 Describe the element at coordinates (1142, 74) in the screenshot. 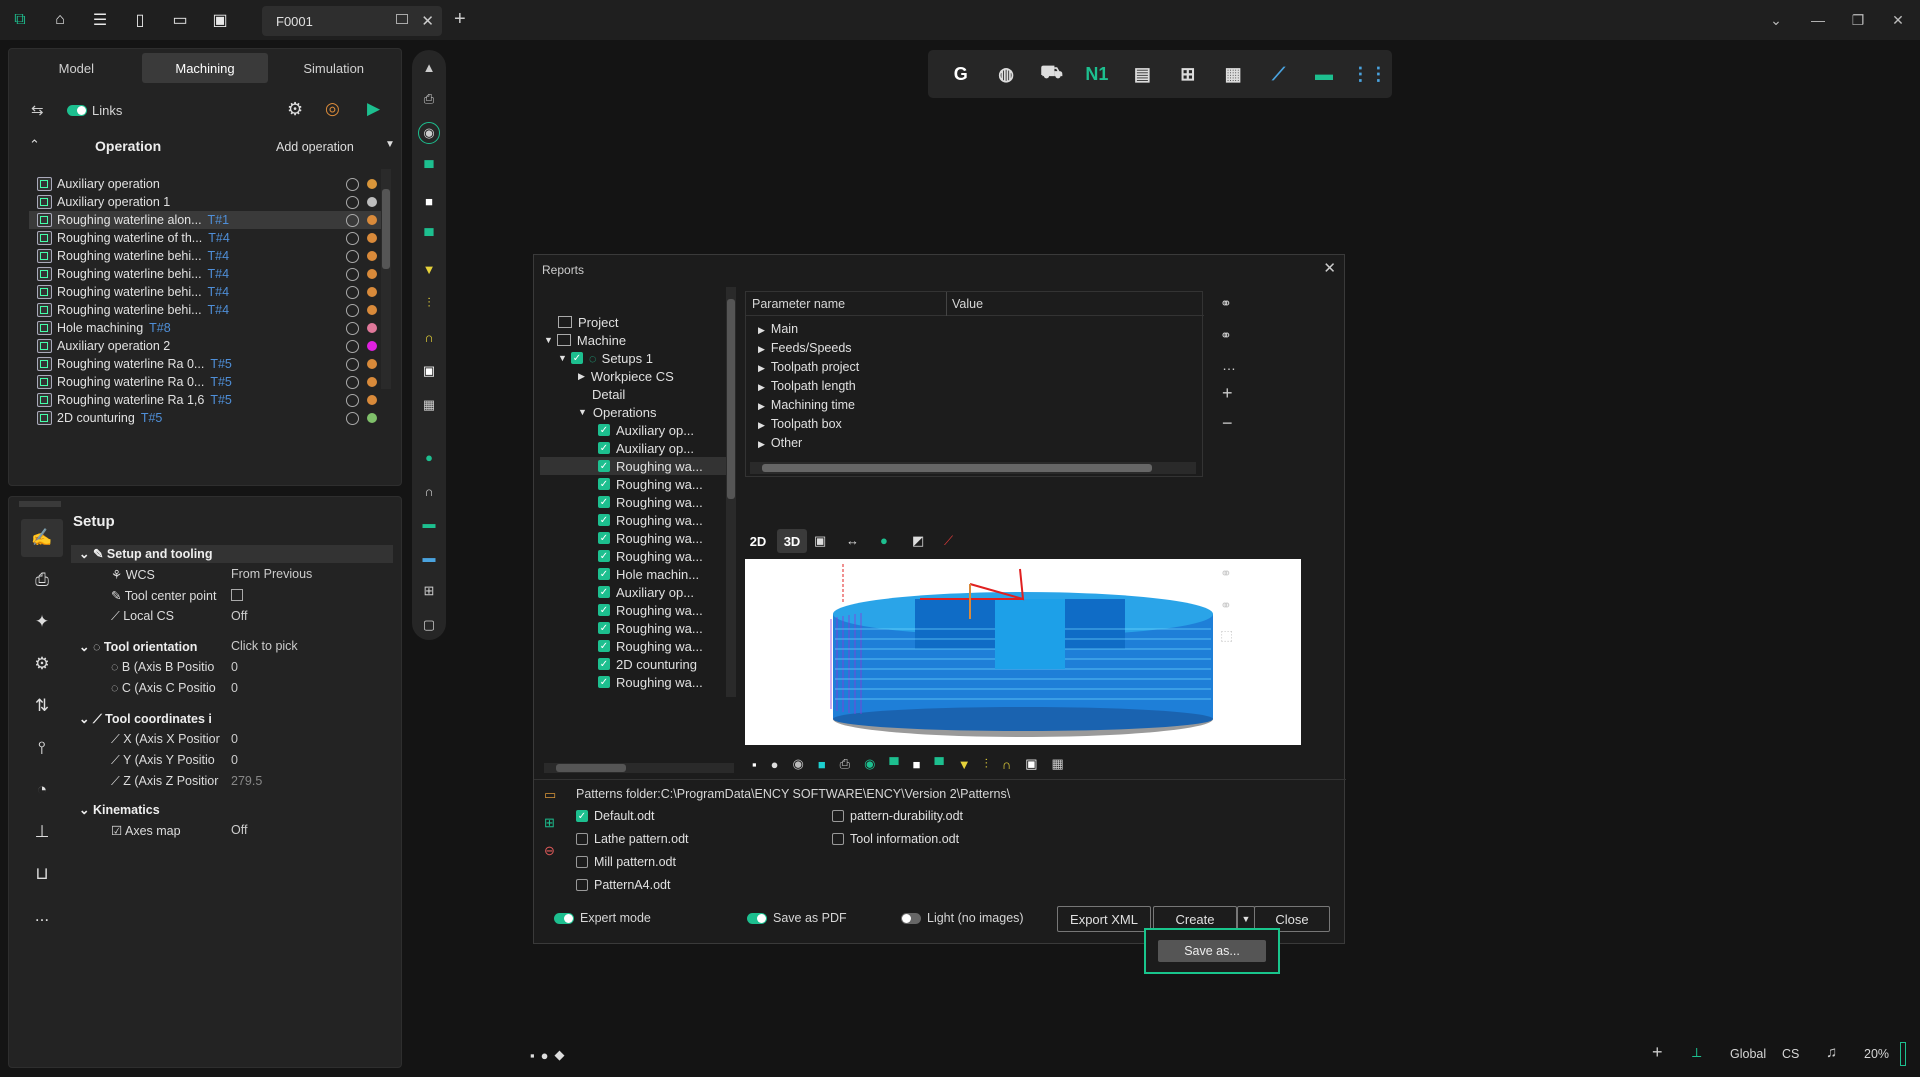

I see `settings-doc-icon: ▤` at that location.